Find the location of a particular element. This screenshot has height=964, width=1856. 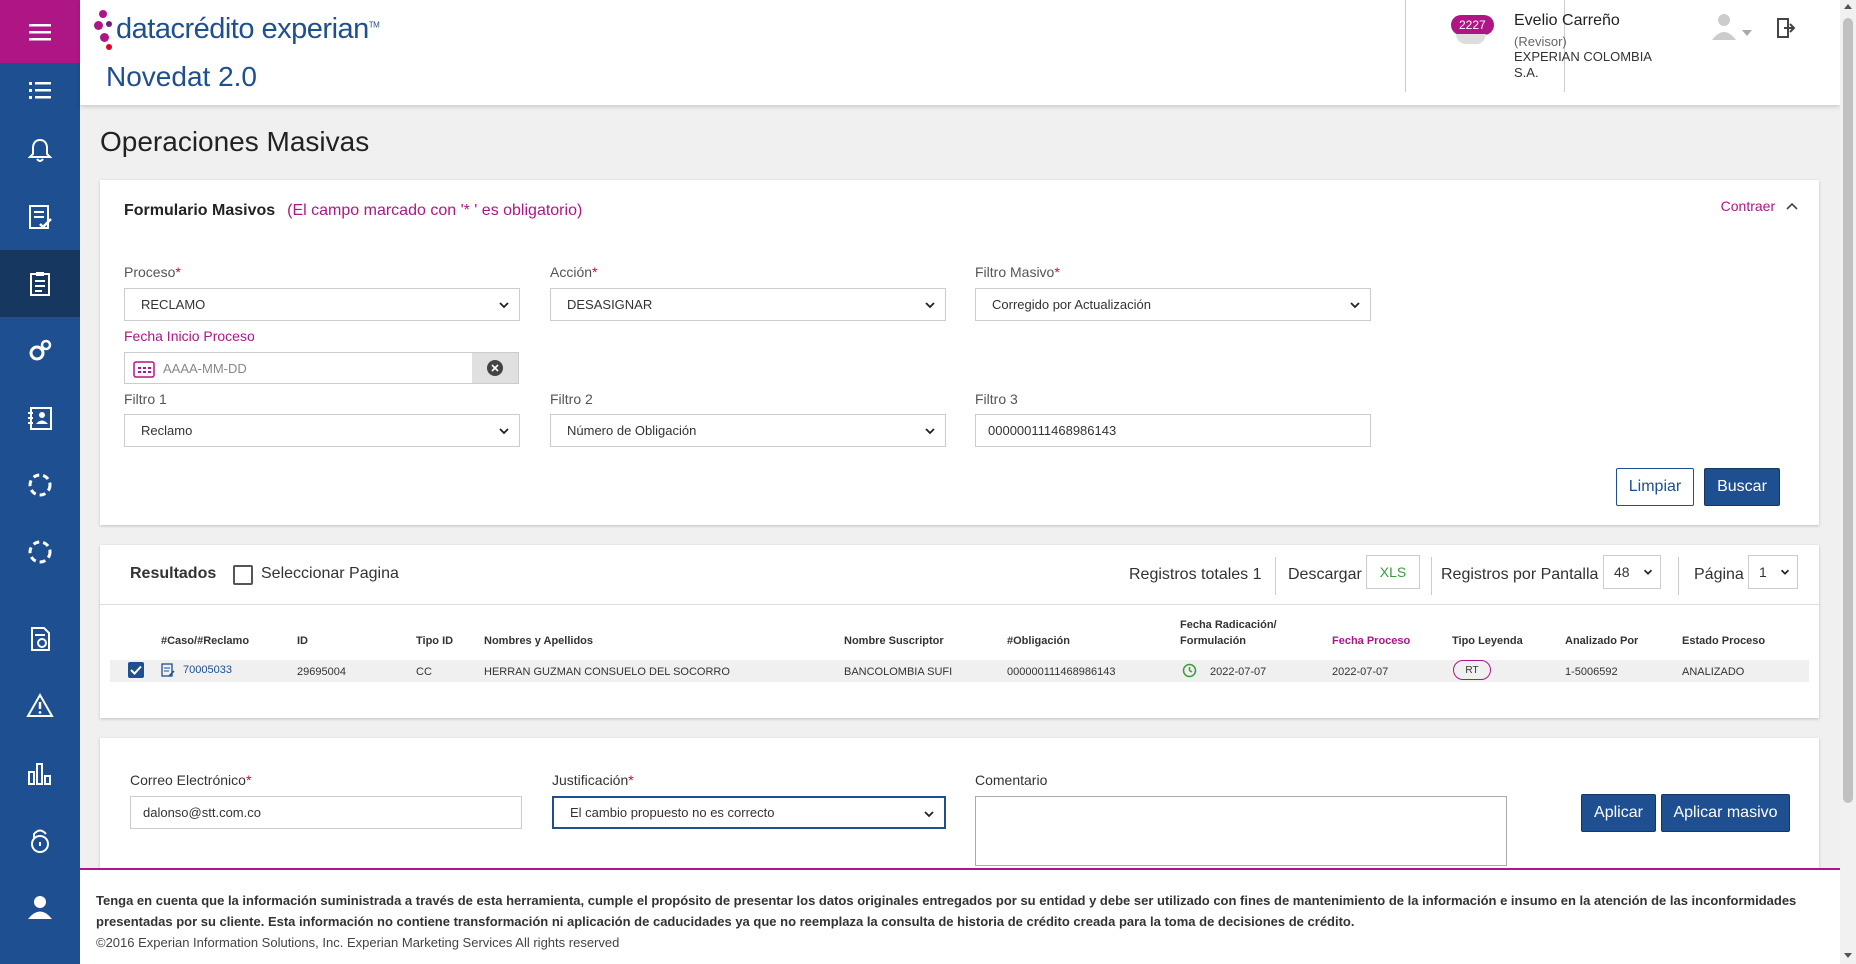

per-page-select: 48 is located at coordinates (1632, 572).